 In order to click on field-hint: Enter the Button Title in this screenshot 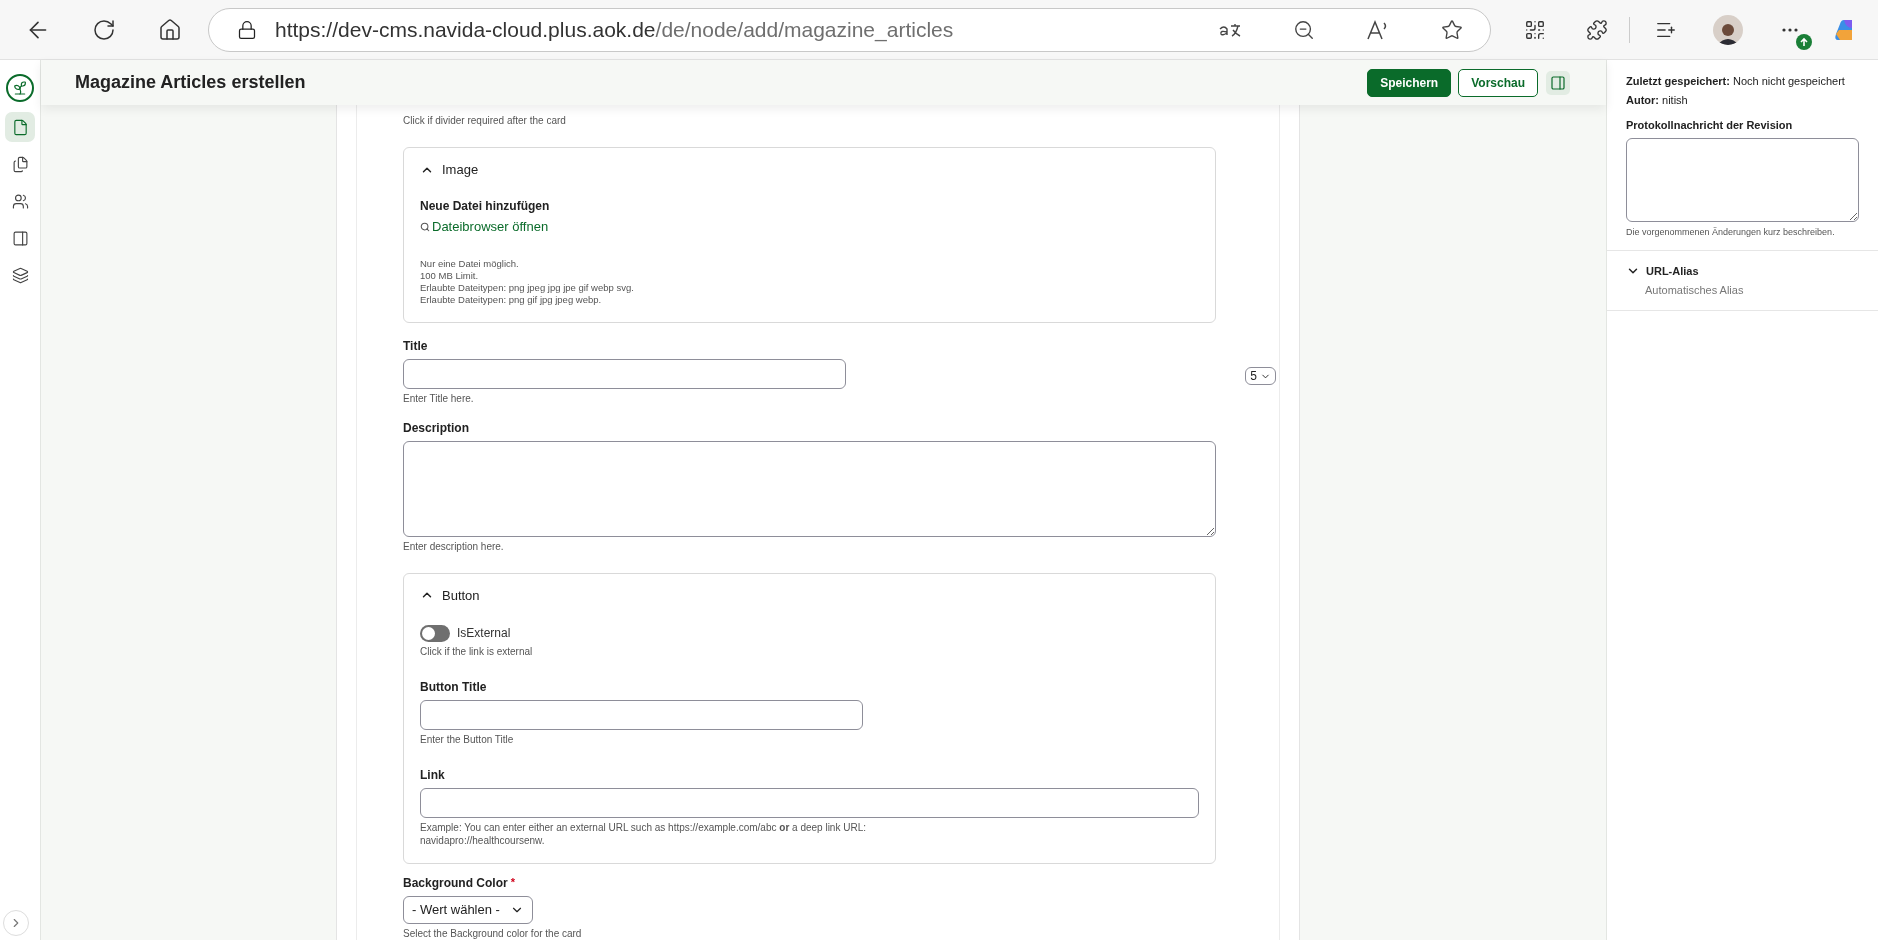, I will do `click(467, 739)`.